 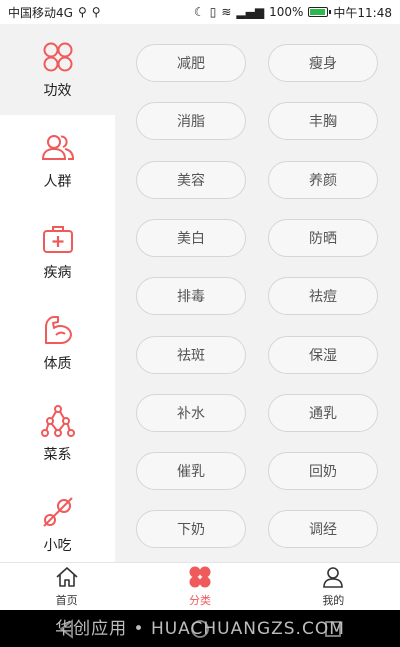 What do you see at coordinates (191, 412) in the screenshot?
I see `tag-button: 补水` at bounding box center [191, 412].